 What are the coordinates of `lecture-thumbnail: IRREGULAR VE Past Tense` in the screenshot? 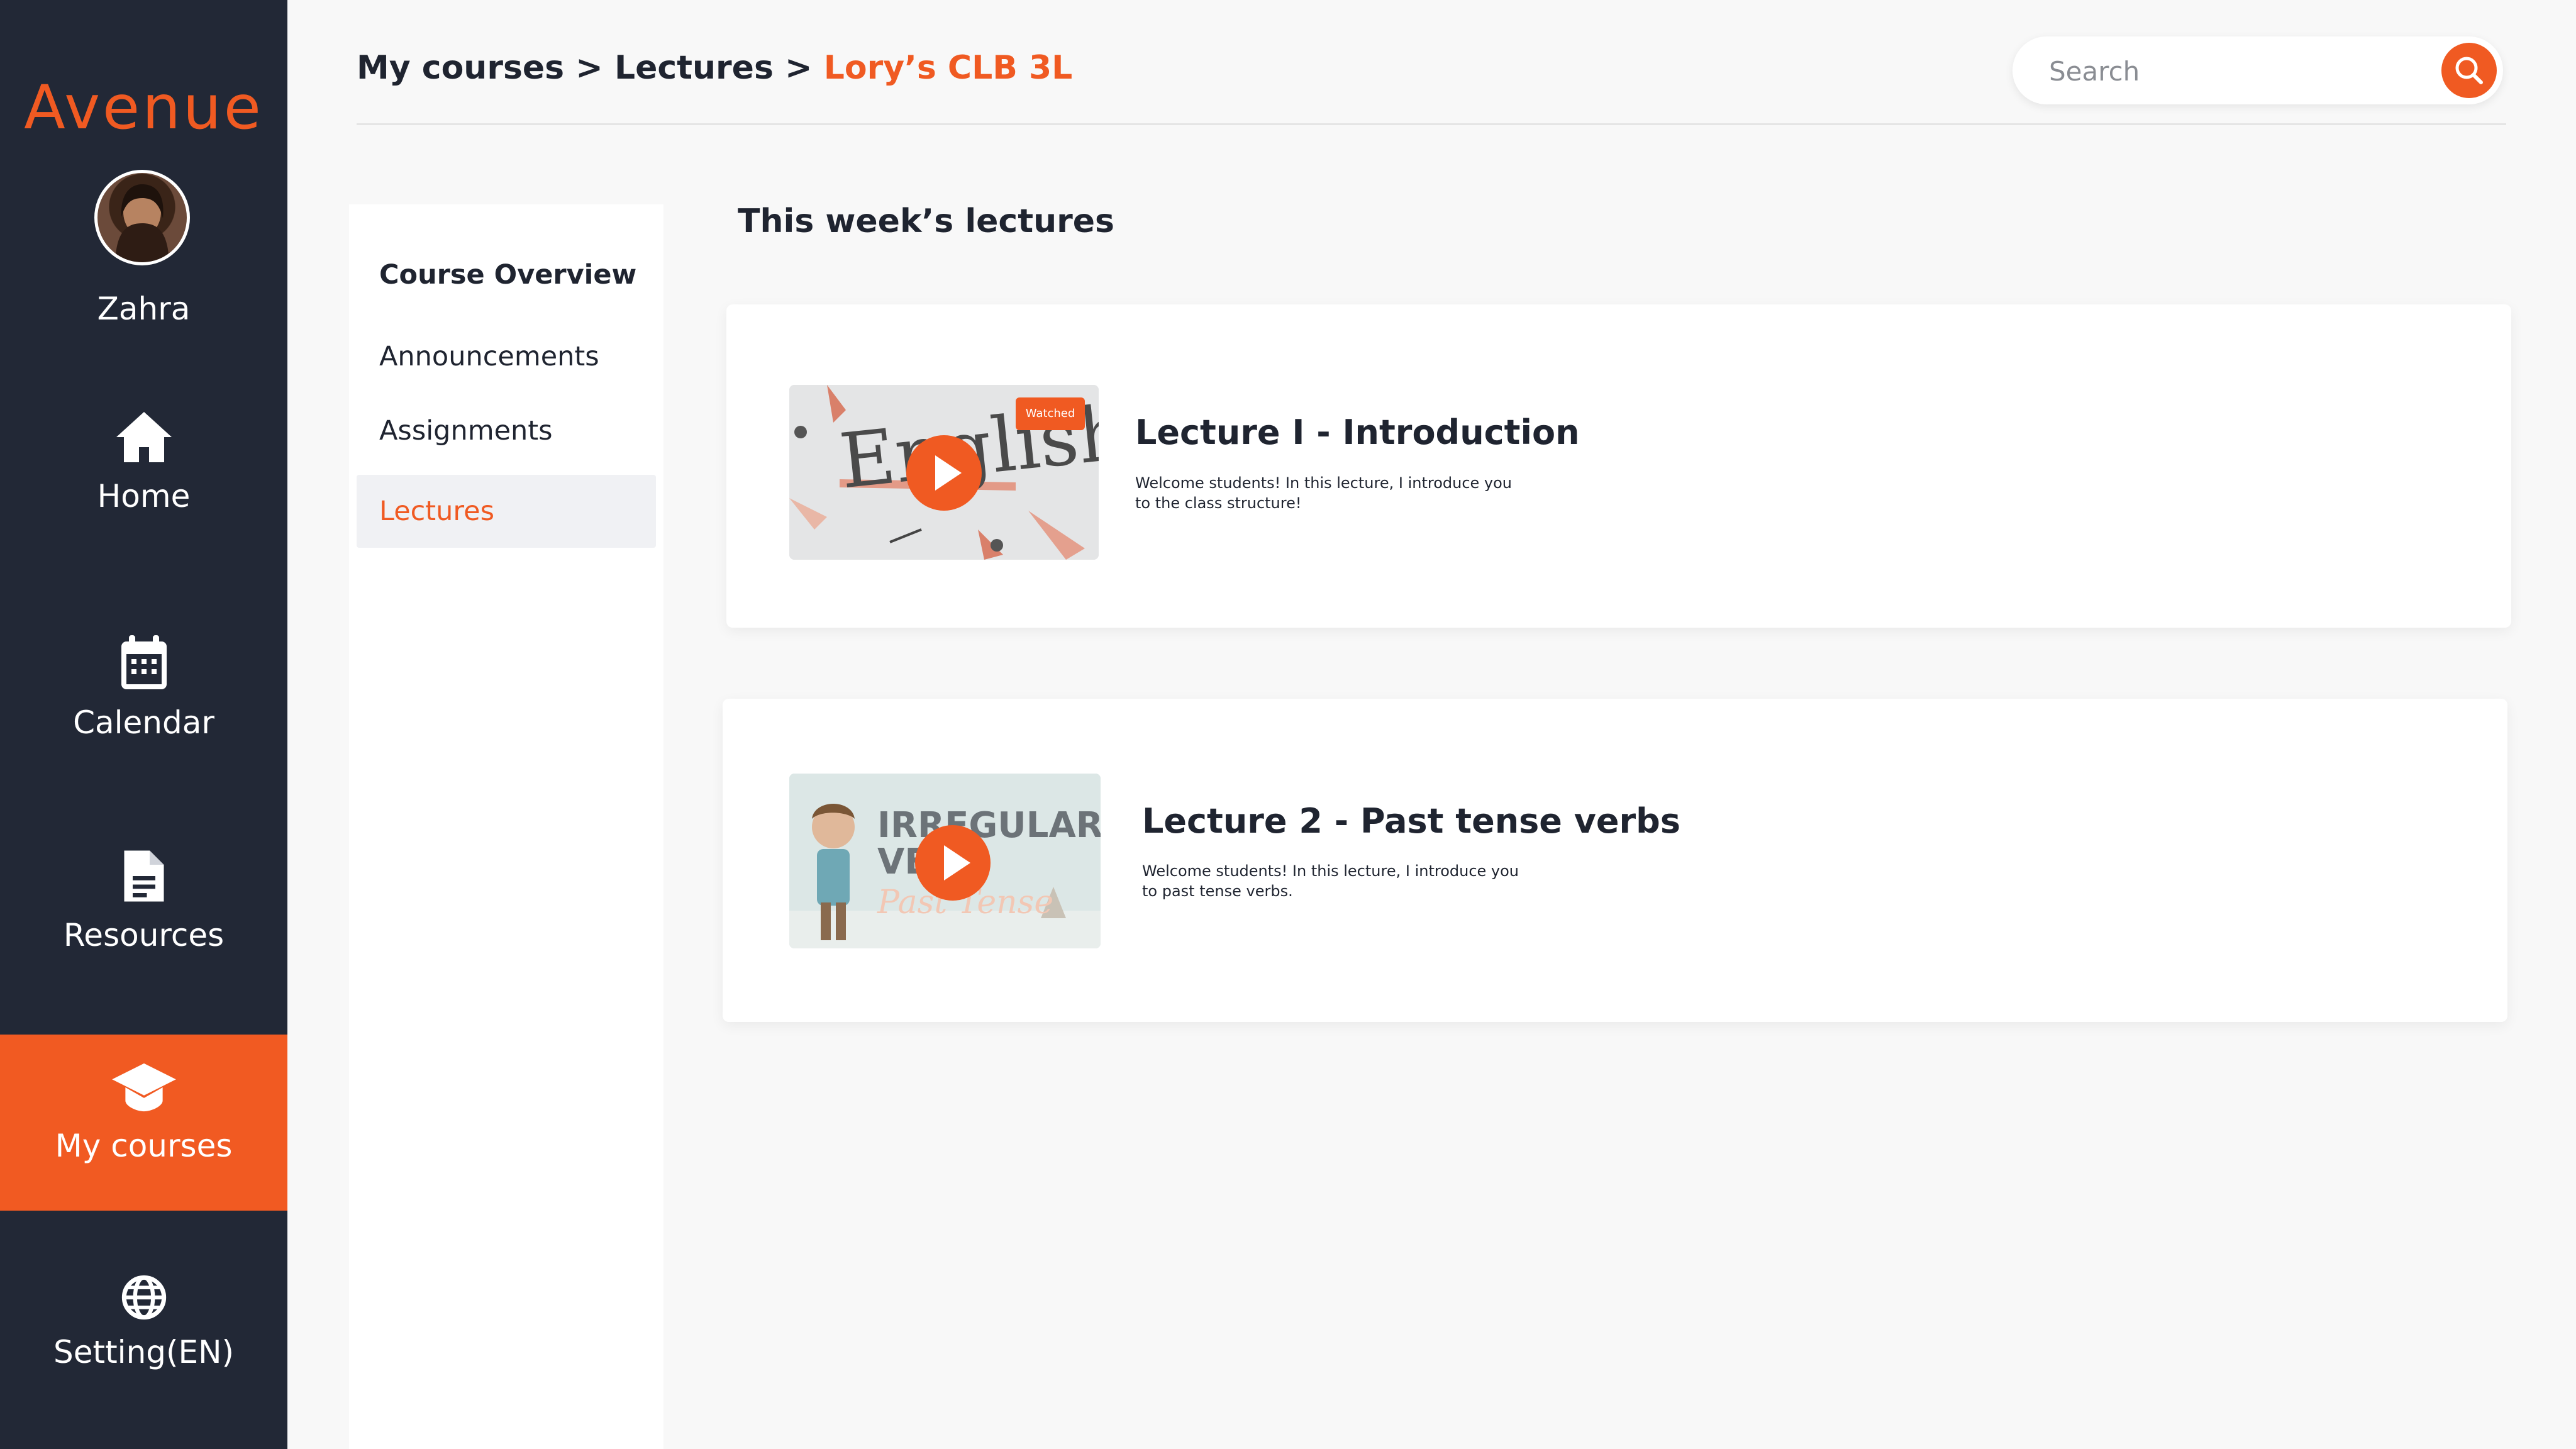 It's located at (945, 861).